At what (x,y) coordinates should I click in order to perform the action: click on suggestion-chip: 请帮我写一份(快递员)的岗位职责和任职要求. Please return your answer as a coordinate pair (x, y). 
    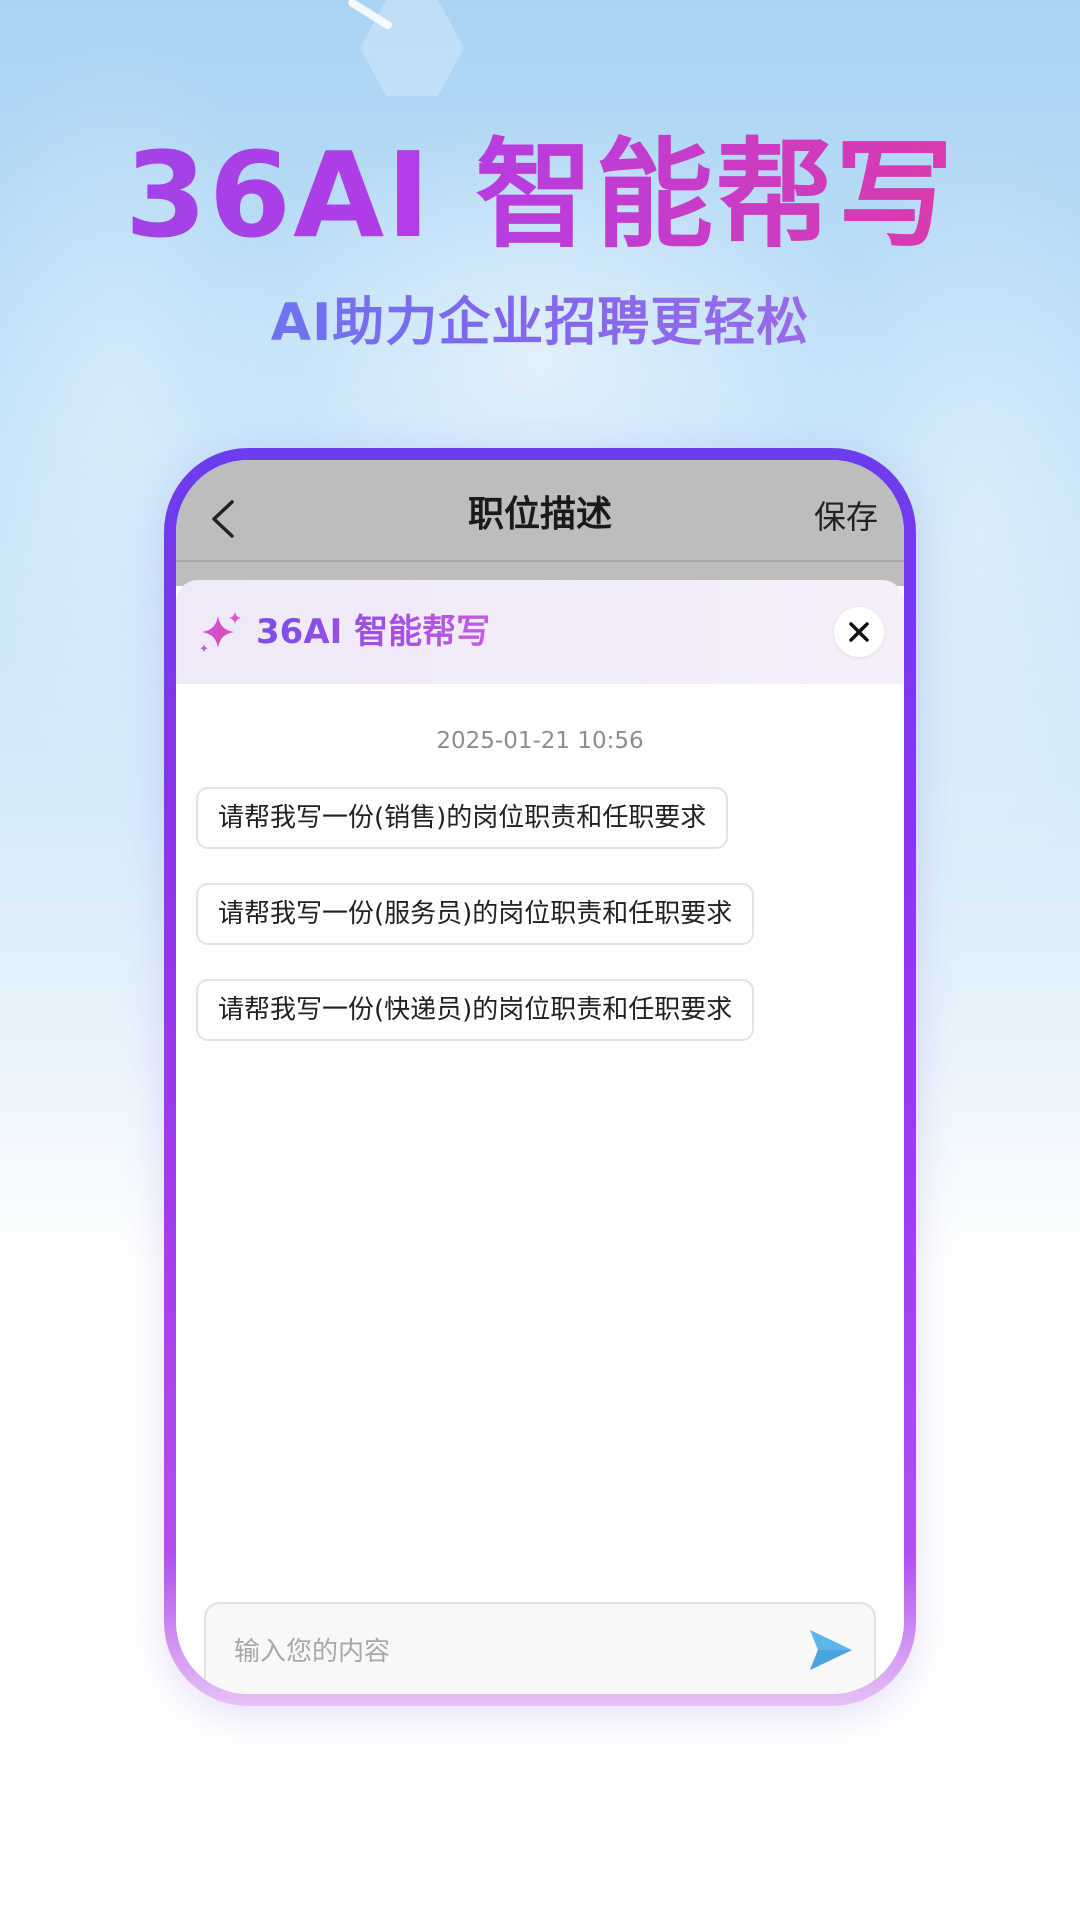
    Looking at the image, I should click on (475, 1010).